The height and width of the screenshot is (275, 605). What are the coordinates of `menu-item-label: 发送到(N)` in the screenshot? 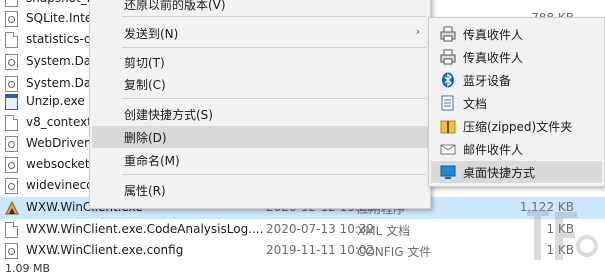 It's located at (151, 34).